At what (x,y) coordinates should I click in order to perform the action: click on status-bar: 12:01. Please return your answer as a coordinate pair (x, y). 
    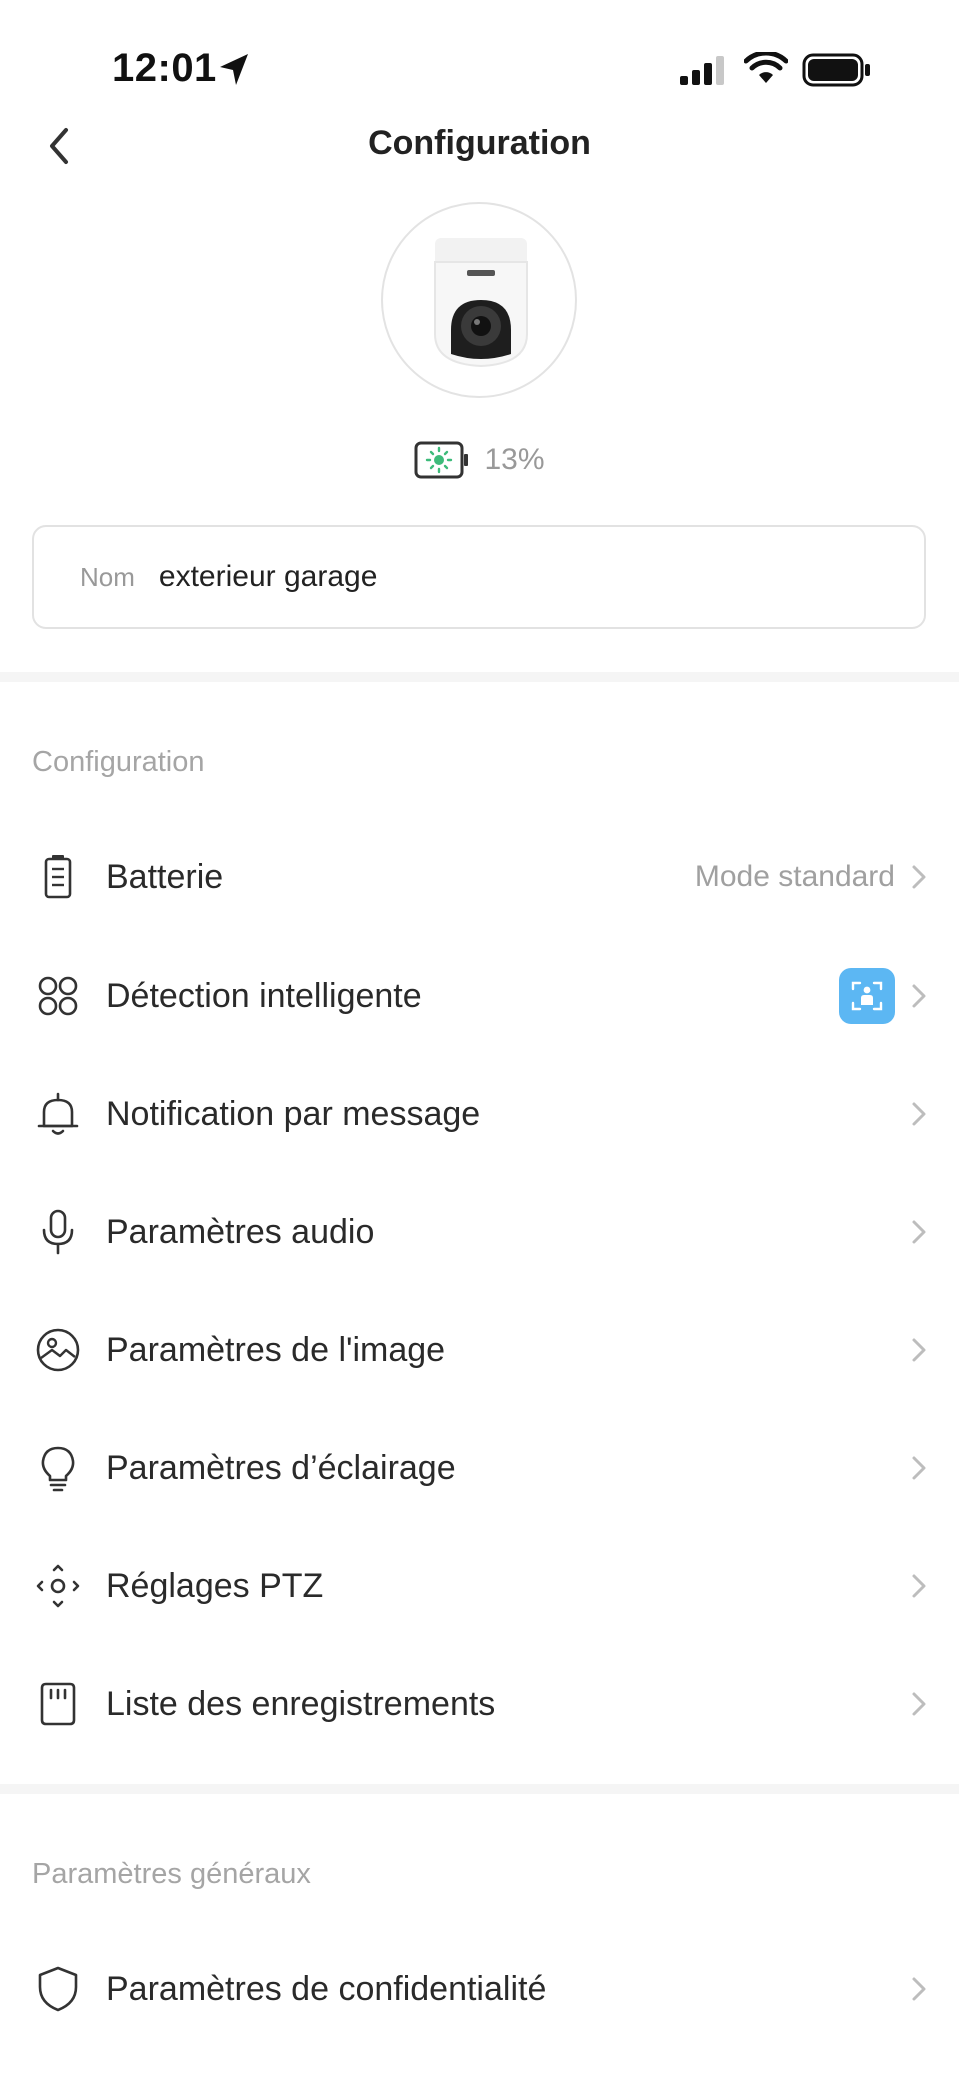
    Looking at the image, I should click on (479, 55).